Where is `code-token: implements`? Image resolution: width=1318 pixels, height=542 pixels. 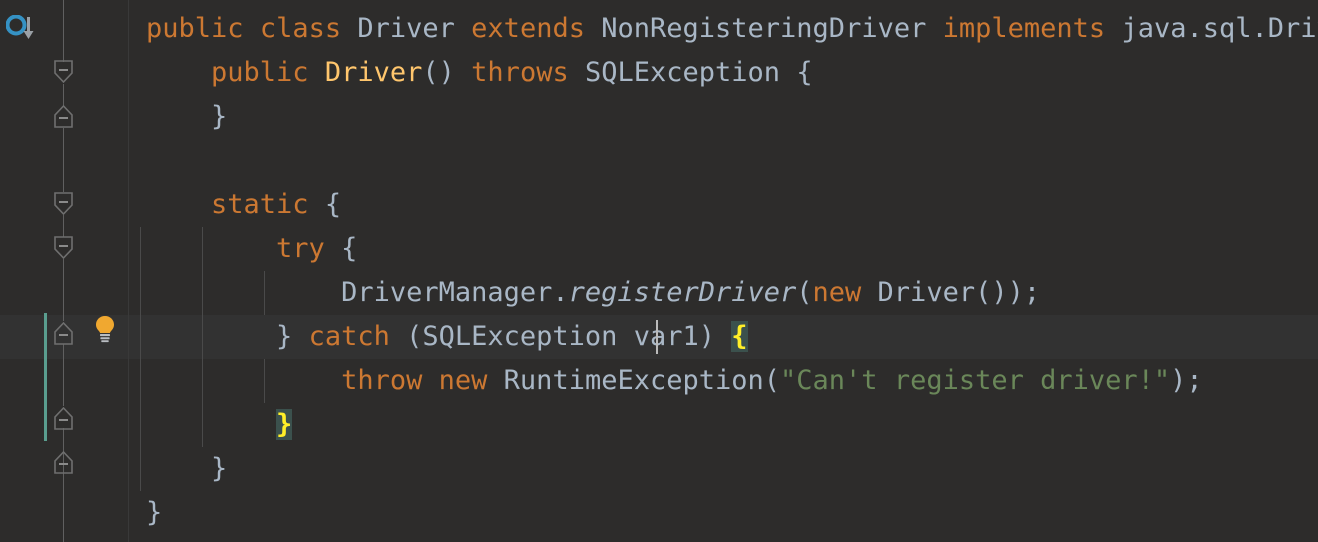 code-token: implements is located at coordinates (1024, 28).